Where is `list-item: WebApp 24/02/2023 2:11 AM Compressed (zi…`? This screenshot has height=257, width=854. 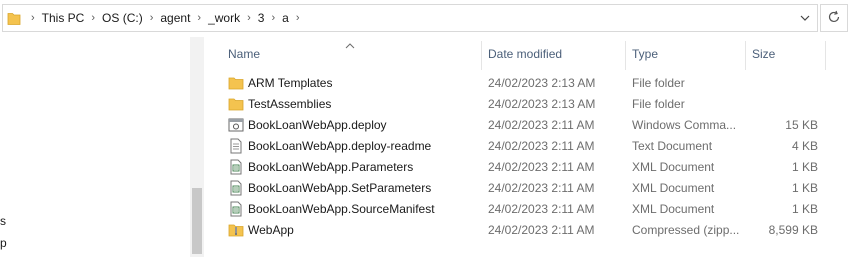
list-item: WebApp 24/02/2023 2:11 AM Compressed (zi… is located at coordinates (515, 229).